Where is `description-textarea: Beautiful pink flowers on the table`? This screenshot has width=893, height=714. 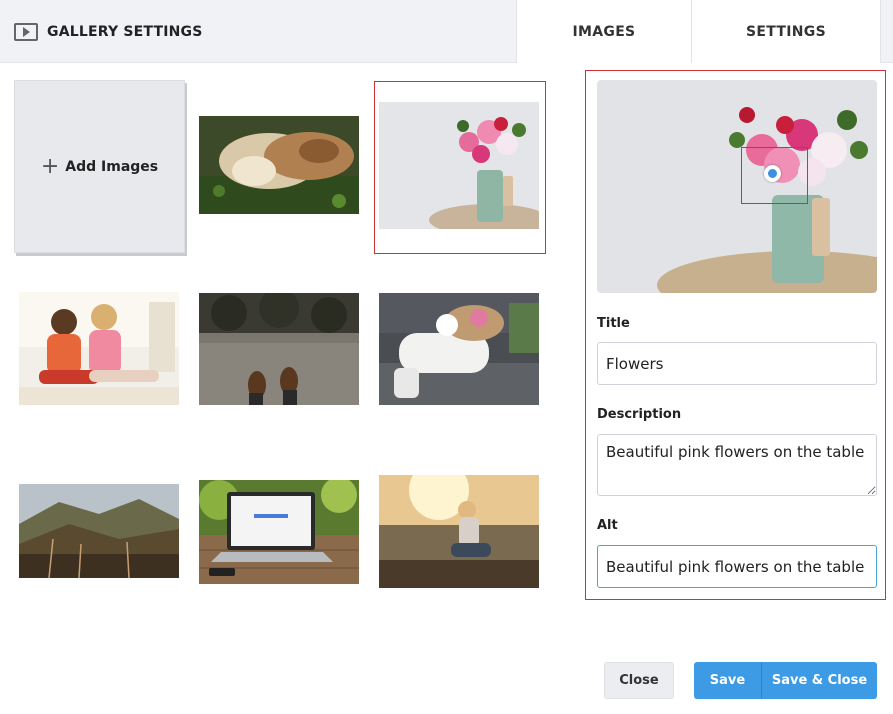
description-textarea: Beautiful pink flowers on the table is located at coordinates (737, 465).